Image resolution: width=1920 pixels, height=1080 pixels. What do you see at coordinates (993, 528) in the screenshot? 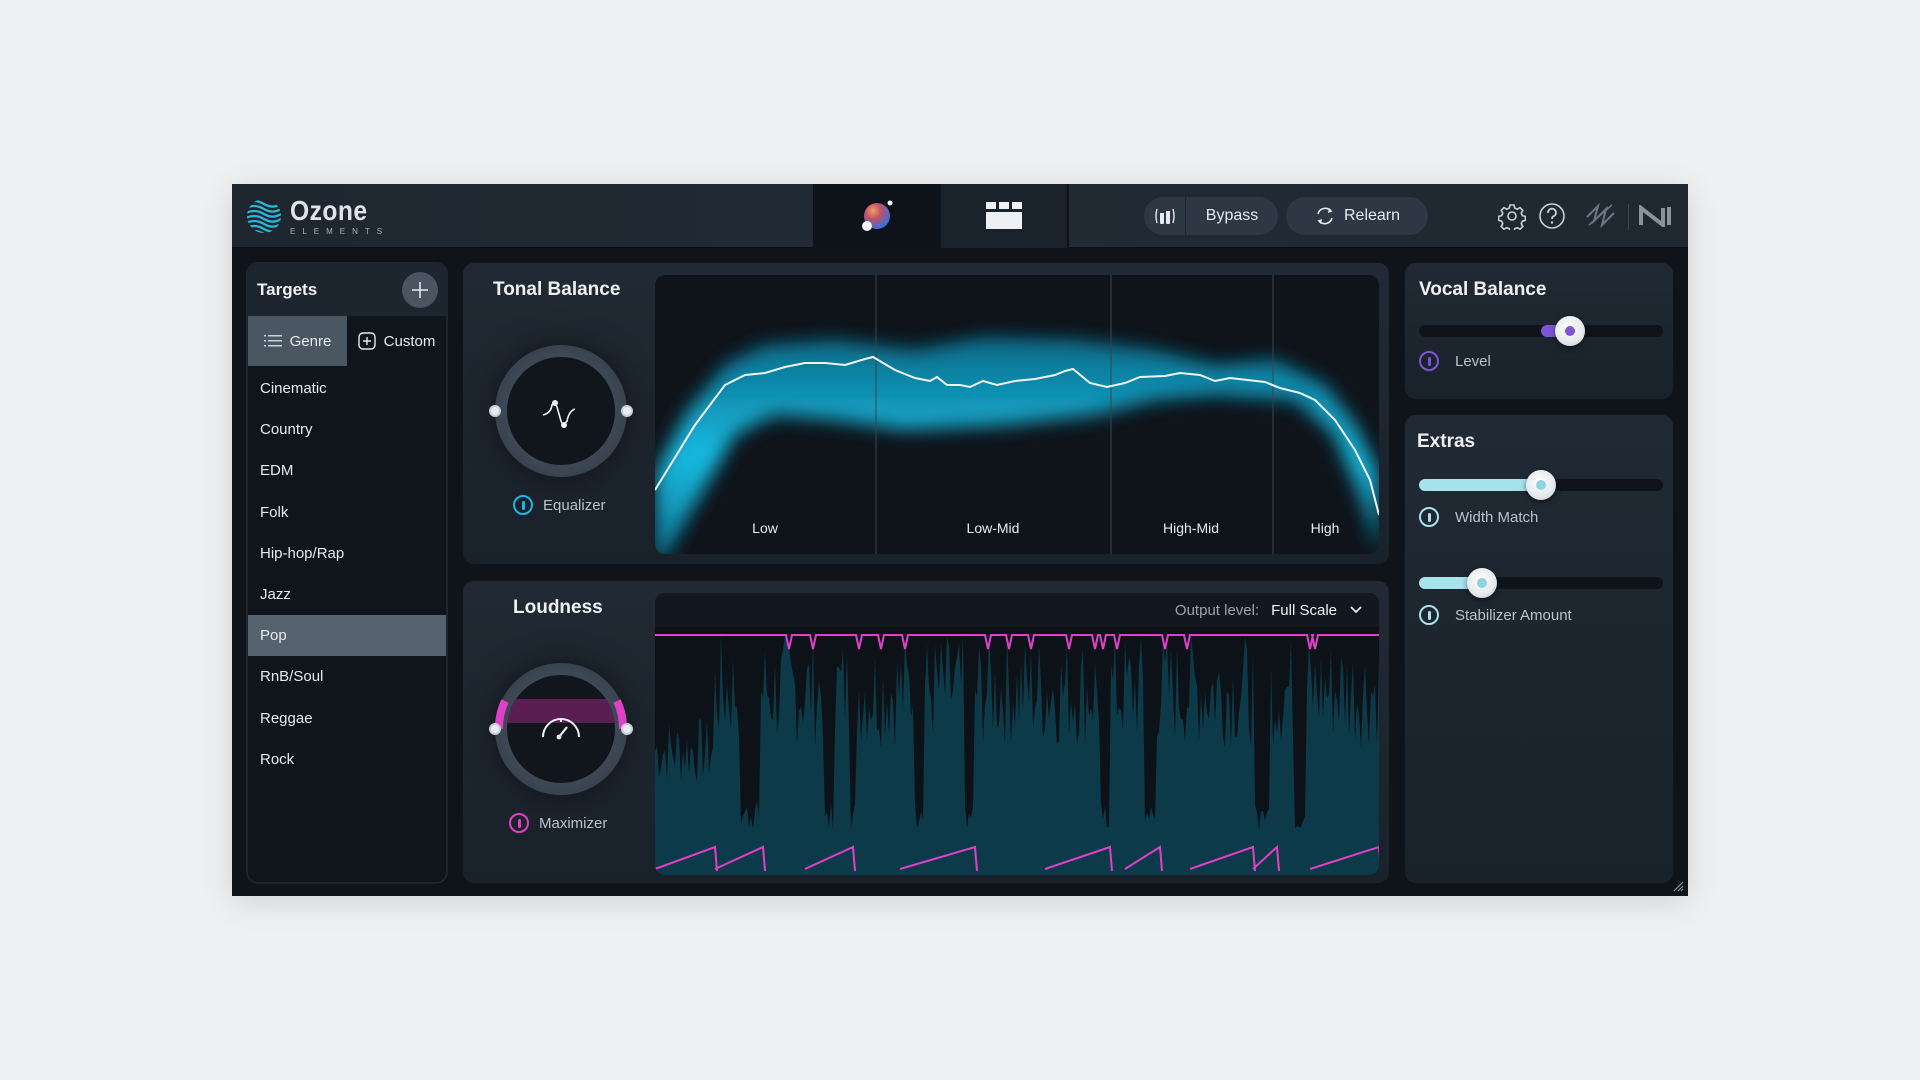
I see `band-label: Low-Mid` at bounding box center [993, 528].